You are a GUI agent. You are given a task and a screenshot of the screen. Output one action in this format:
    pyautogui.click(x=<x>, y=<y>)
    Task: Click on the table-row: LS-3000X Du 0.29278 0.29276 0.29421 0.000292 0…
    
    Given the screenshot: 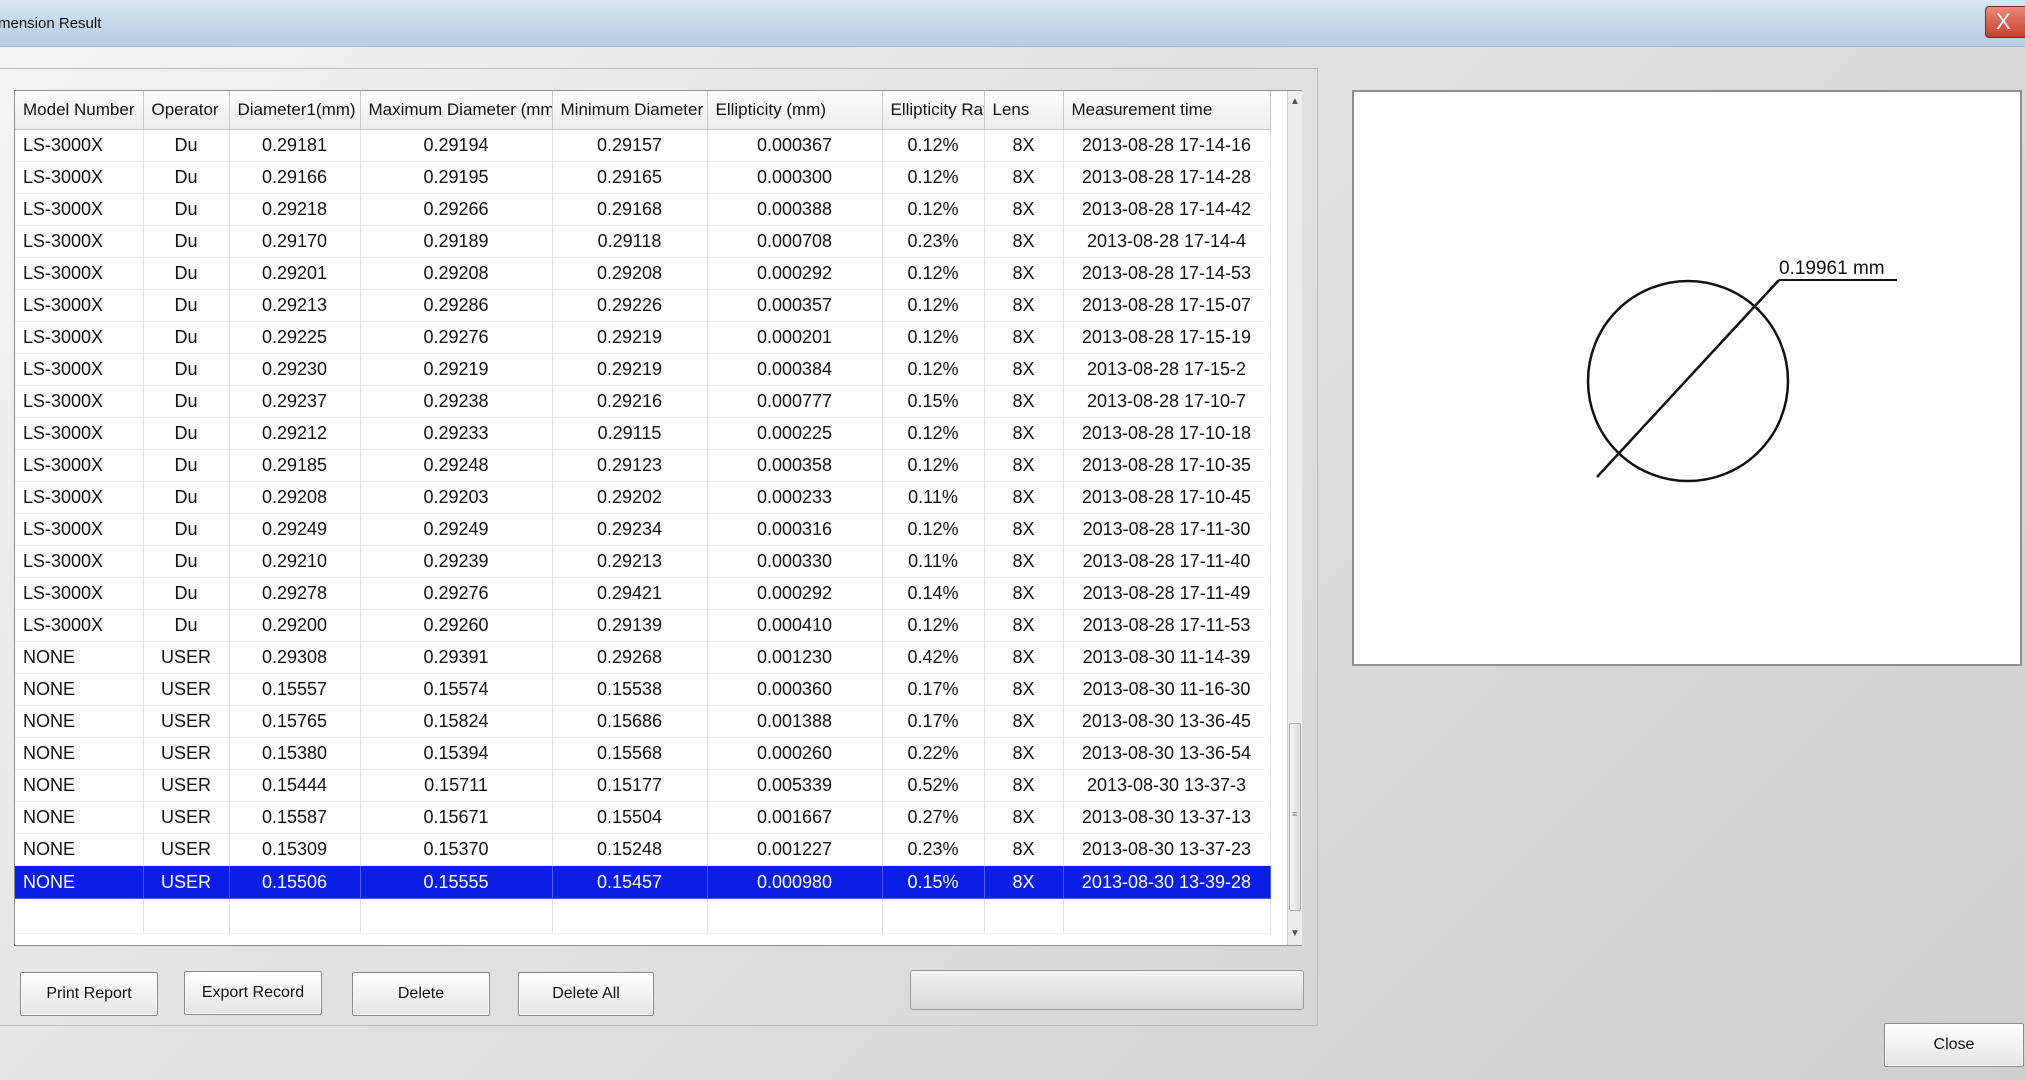 What is the action you would take?
    pyautogui.click(x=643, y=593)
    